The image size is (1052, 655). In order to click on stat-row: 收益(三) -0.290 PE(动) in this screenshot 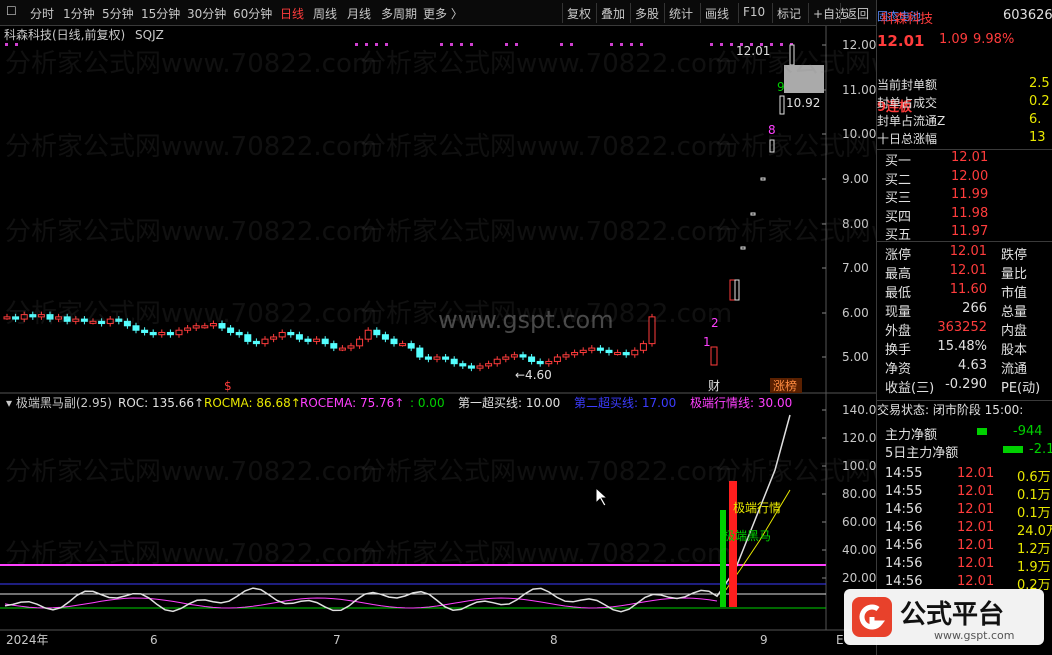, I will do `click(963, 386)`.